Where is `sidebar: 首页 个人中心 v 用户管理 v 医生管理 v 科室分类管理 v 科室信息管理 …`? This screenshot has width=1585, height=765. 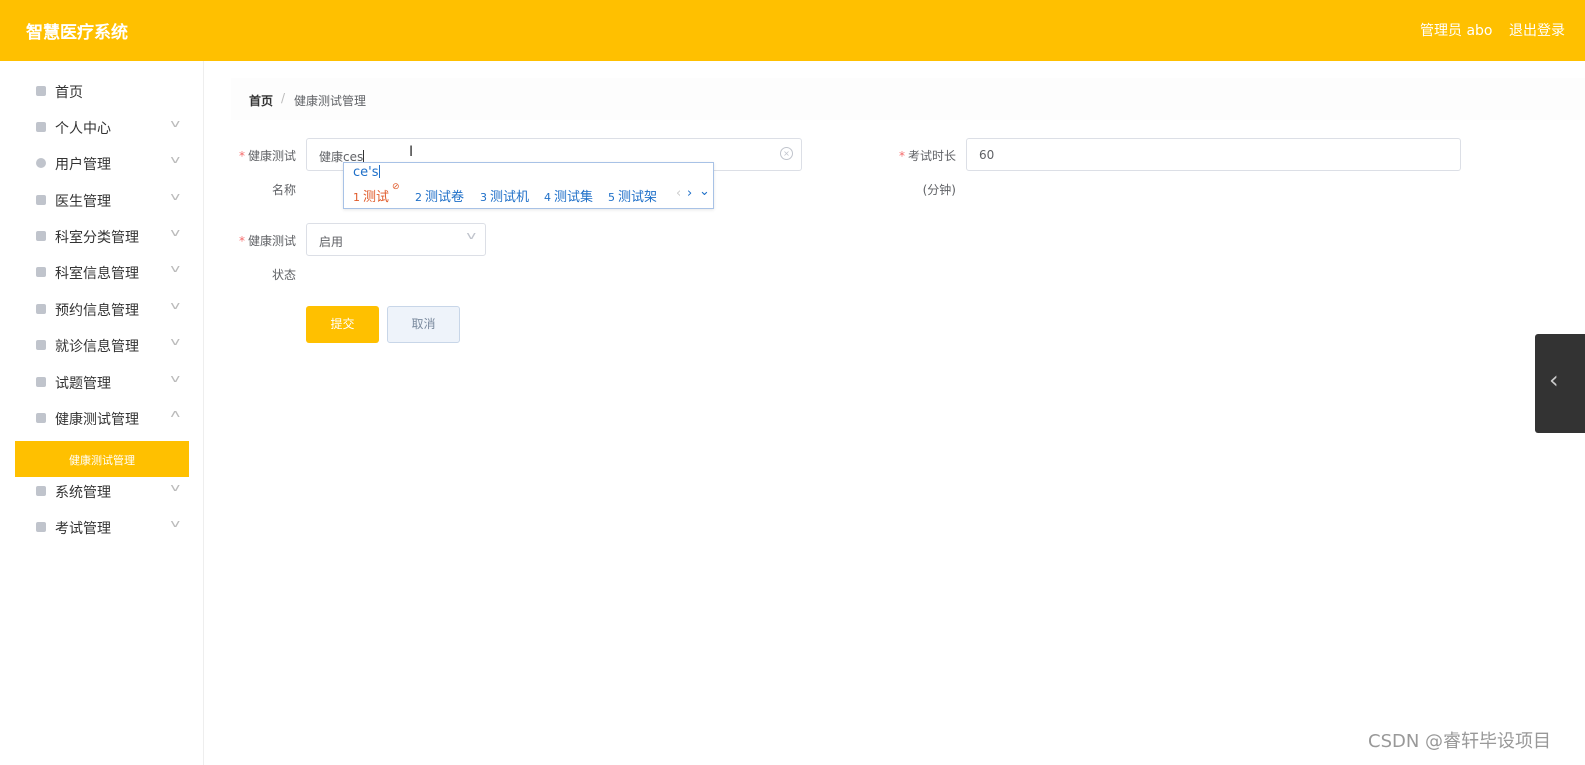 sidebar: 首页 个人中心 v 用户管理 v 医生管理 v 科室分类管理 v 科室信息管理 … is located at coordinates (102, 413).